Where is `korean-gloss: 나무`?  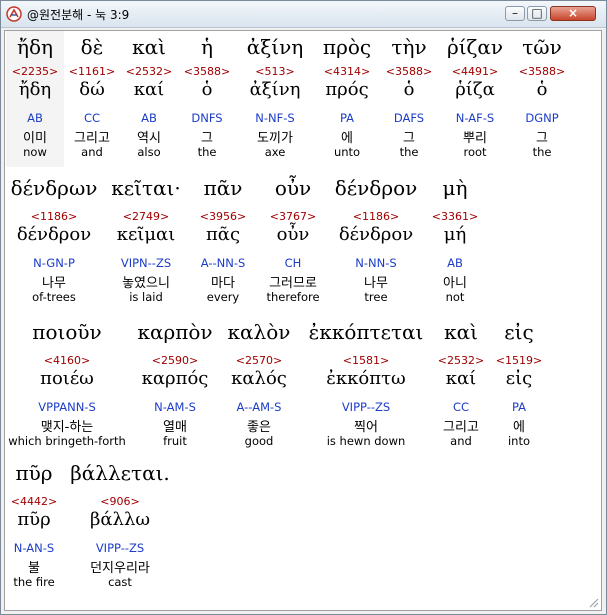
korean-gloss: 나무 is located at coordinates (54, 283).